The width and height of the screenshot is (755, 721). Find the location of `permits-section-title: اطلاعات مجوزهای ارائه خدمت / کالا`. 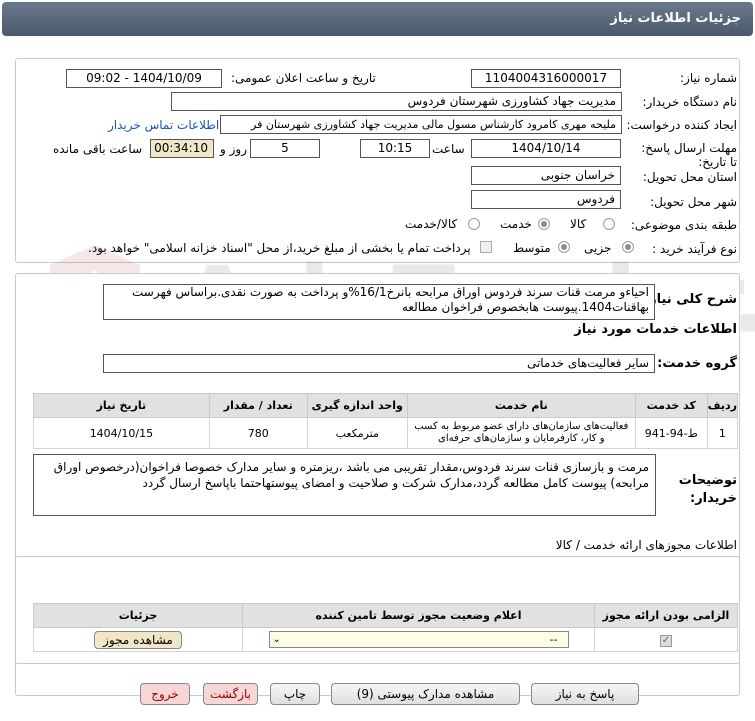

permits-section-title: اطلاعات مجوزهای ارائه خدمت / کالا is located at coordinates (646, 545).